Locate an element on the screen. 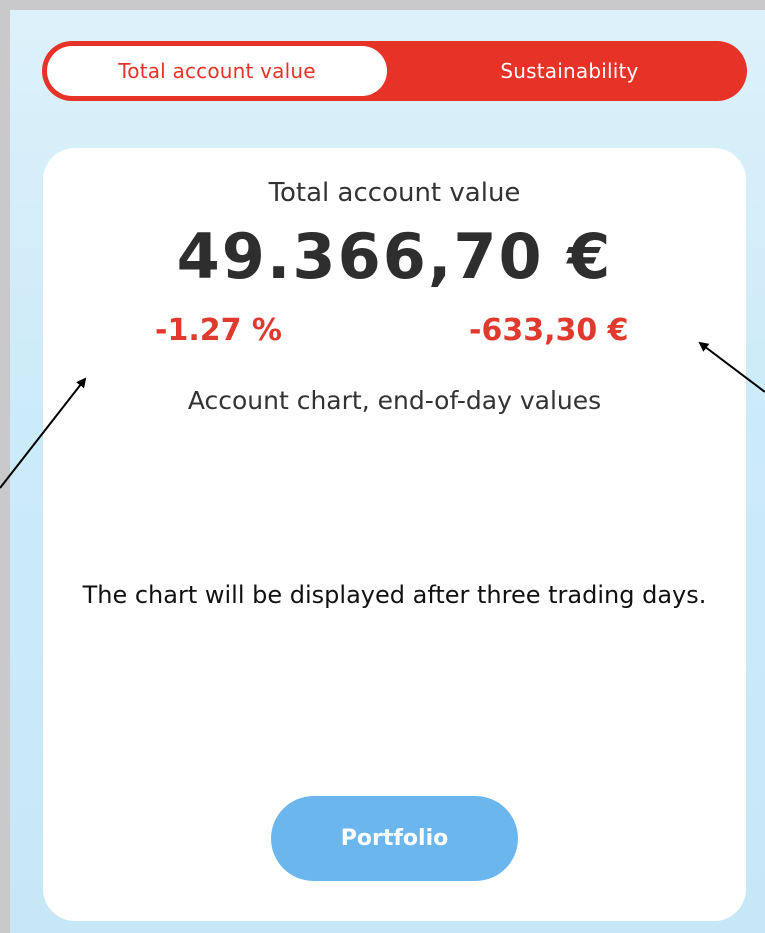  tab-total-account-value-label: Total account value is located at coordinates (217, 71).